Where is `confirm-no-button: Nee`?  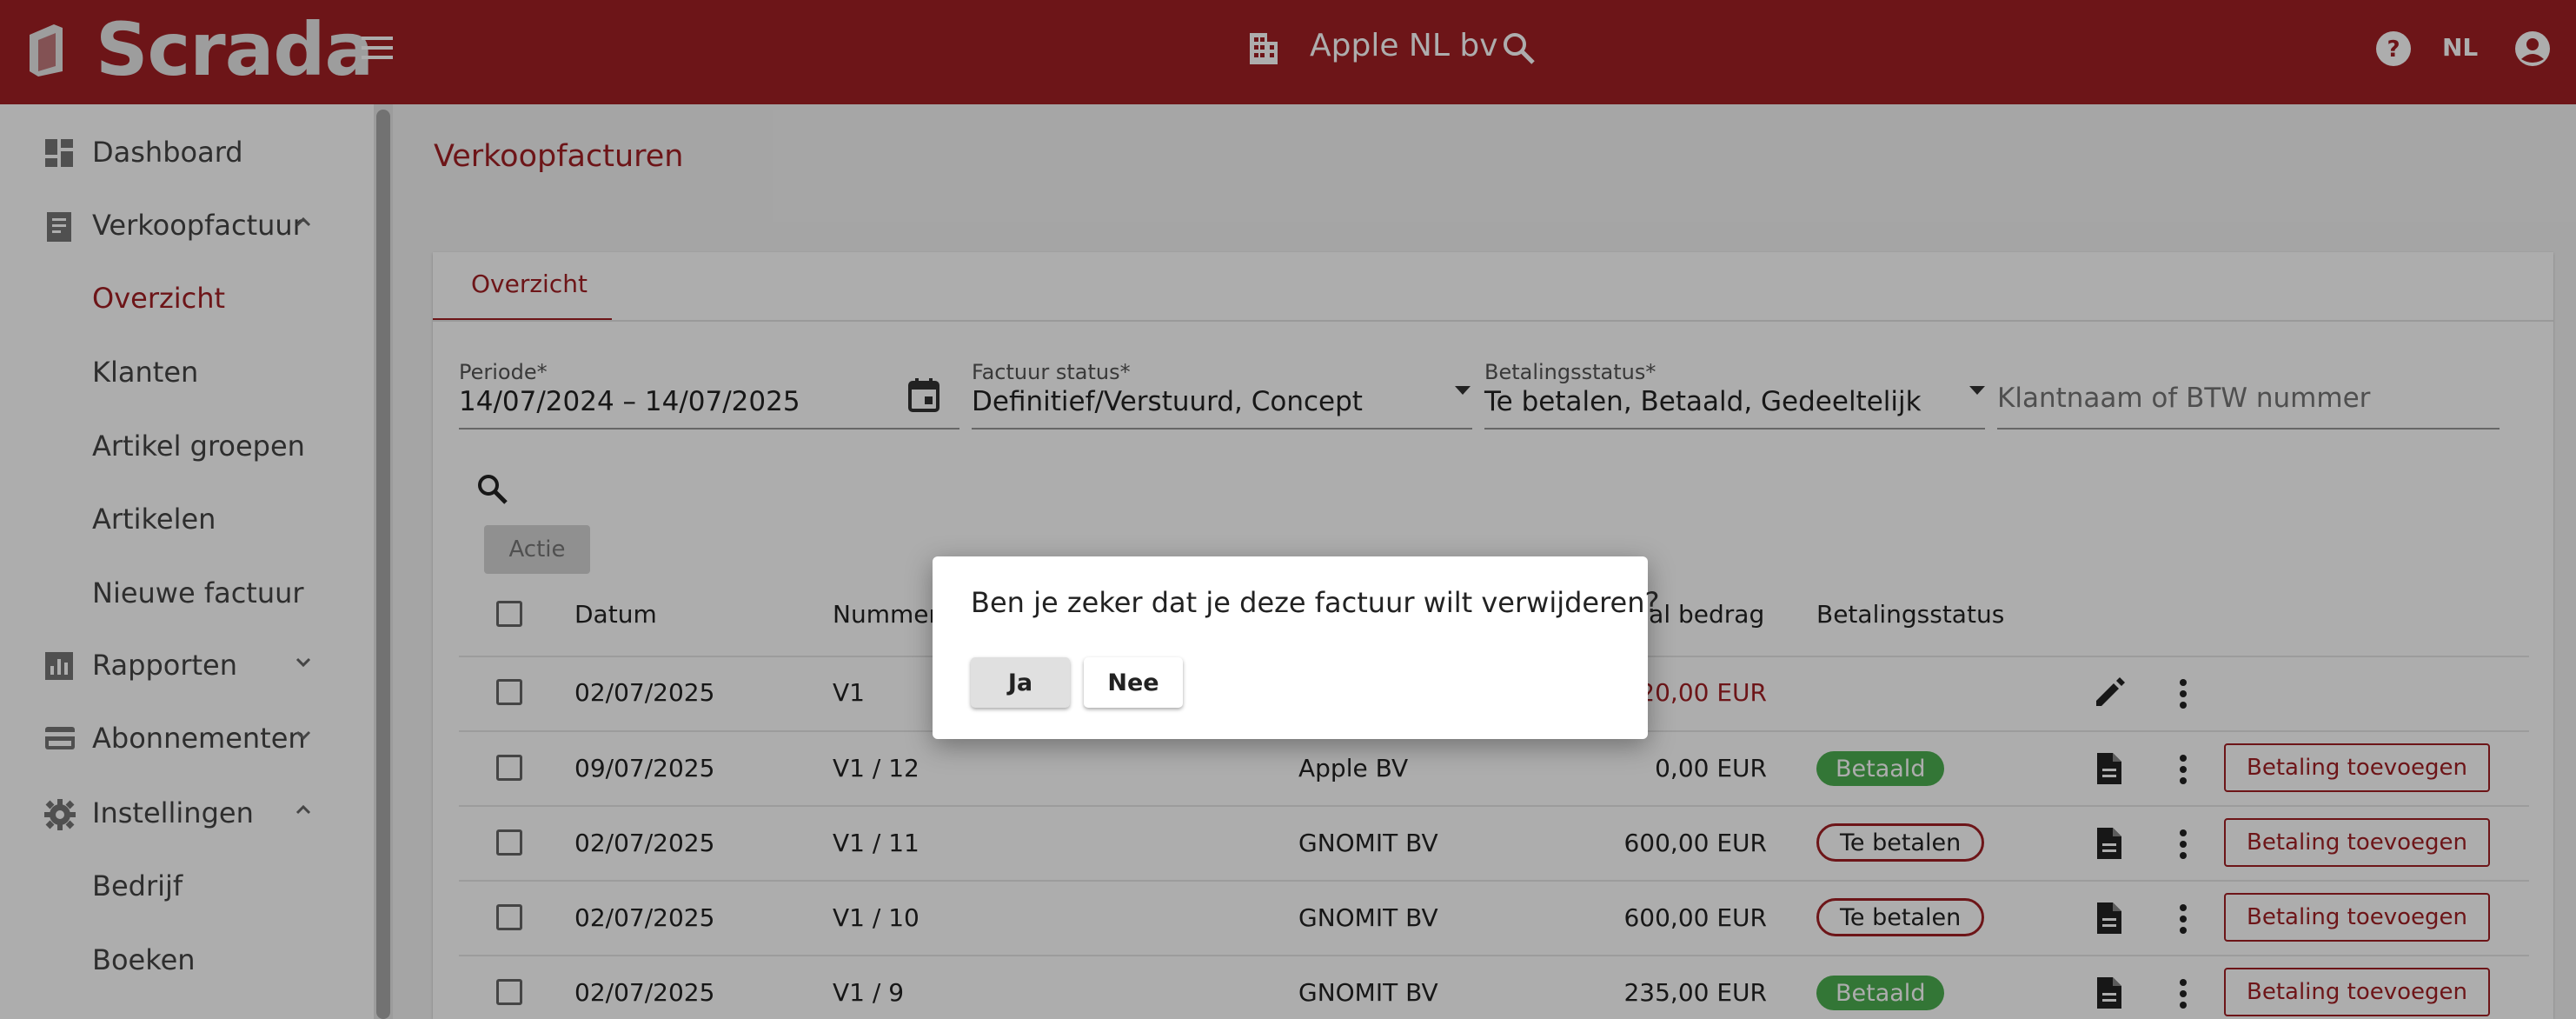
confirm-no-button: Nee is located at coordinates (1133, 683).